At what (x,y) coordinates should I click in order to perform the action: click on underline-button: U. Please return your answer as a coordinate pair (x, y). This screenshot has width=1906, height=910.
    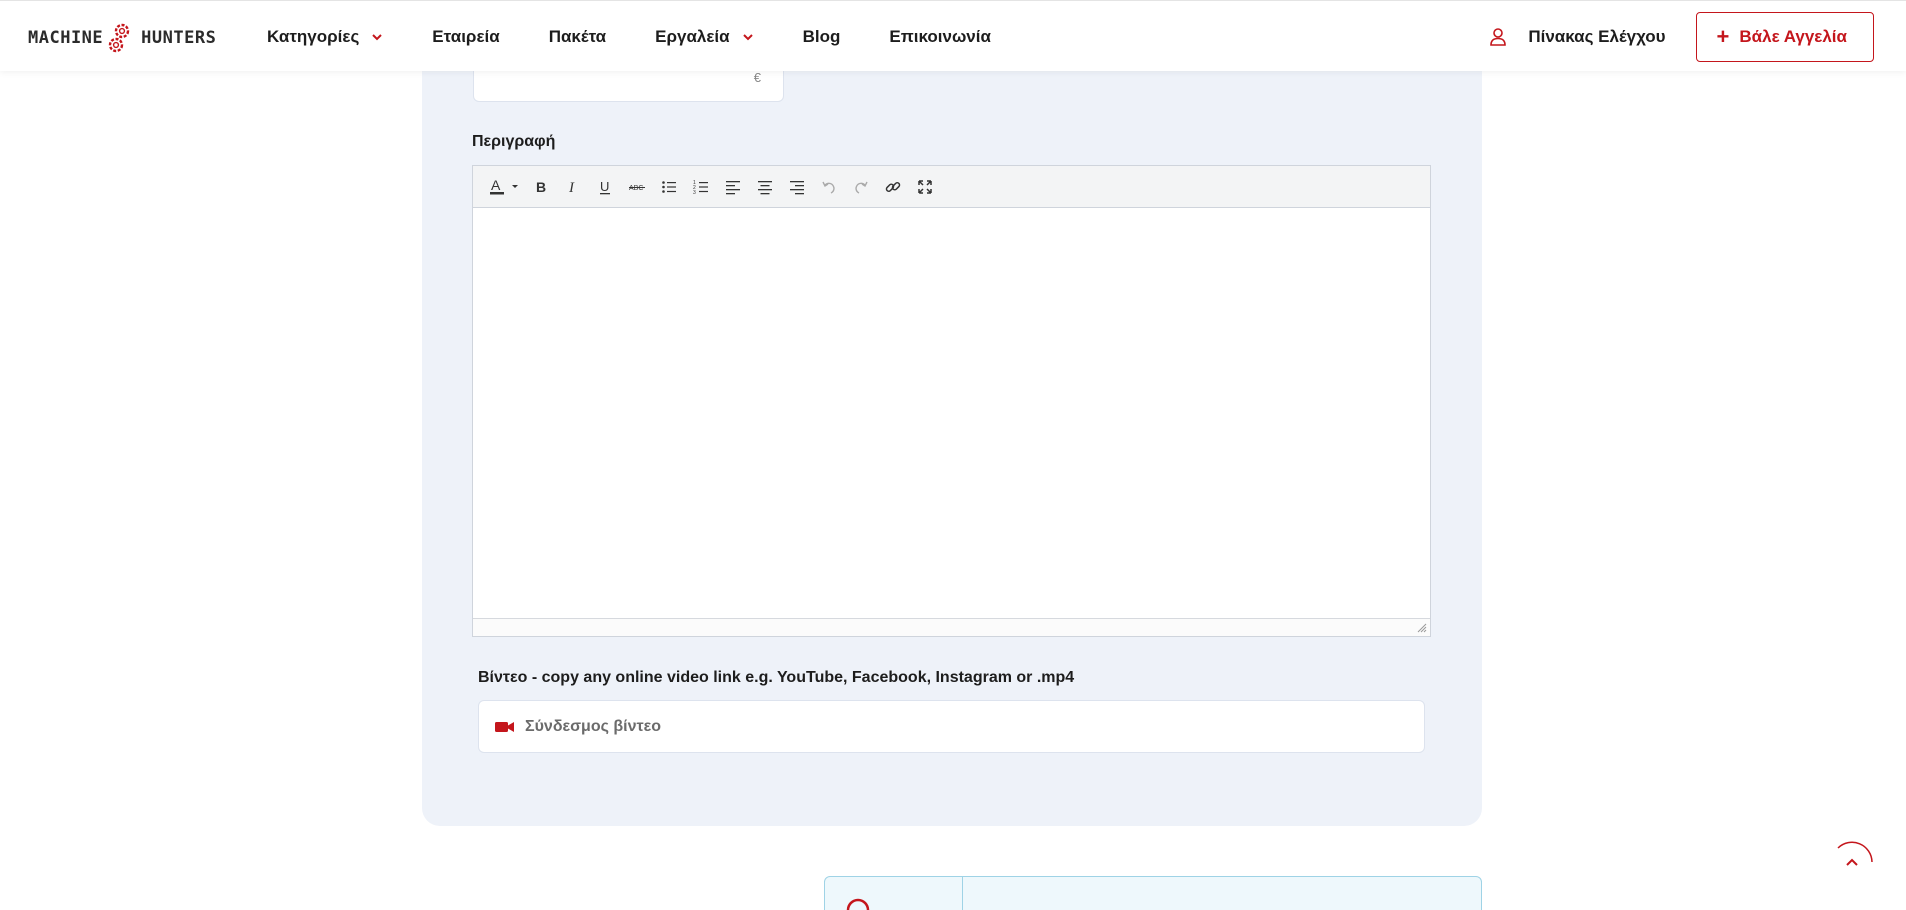
    Looking at the image, I should click on (605, 187).